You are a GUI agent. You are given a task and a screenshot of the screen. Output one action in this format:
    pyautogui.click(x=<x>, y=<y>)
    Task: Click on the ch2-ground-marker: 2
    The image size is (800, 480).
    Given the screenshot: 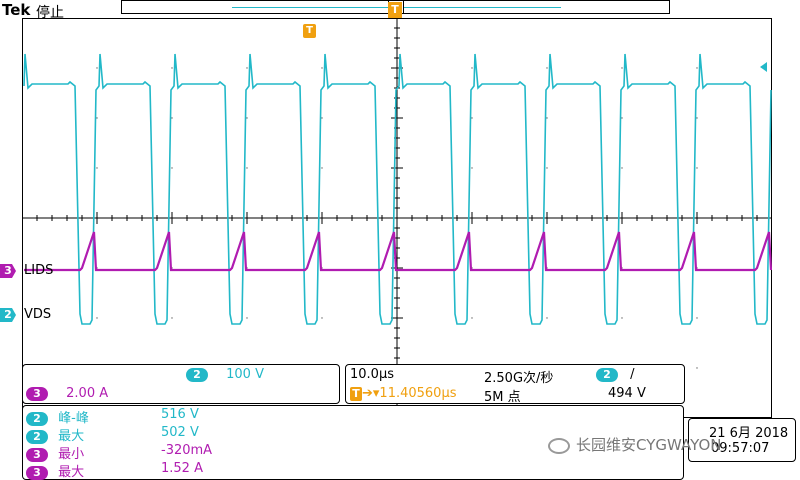 What is the action you would take?
    pyautogui.click(x=8, y=315)
    